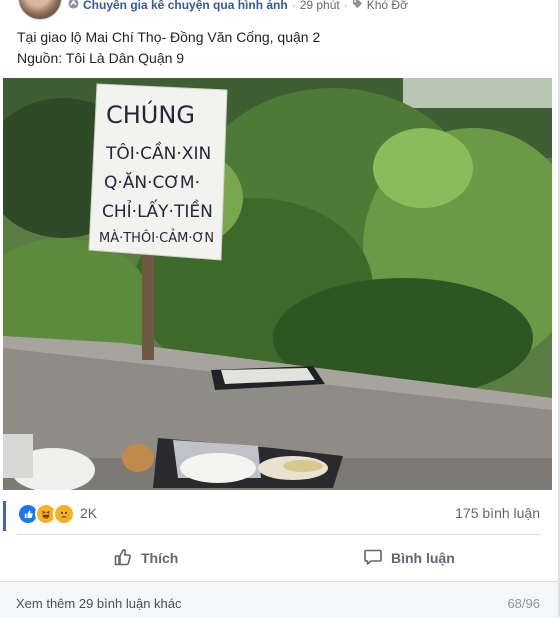  Describe the element at coordinates (185, 6) in the screenshot. I see `group-name-link: Chuyên gia kê chuyện qua hình ảnh` at that location.